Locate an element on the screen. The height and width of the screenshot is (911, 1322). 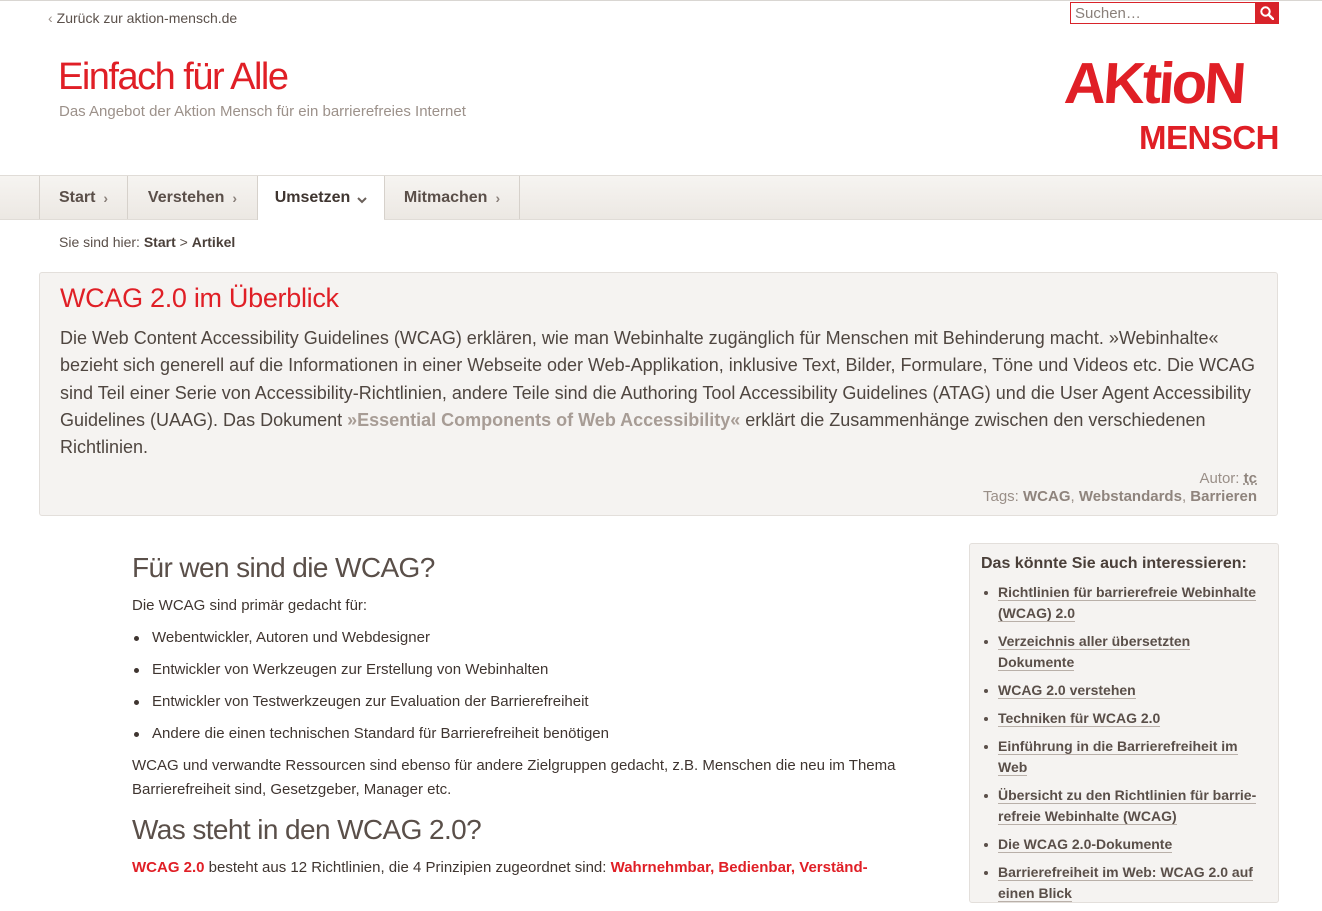
search-button is located at coordinates (1267, 13).